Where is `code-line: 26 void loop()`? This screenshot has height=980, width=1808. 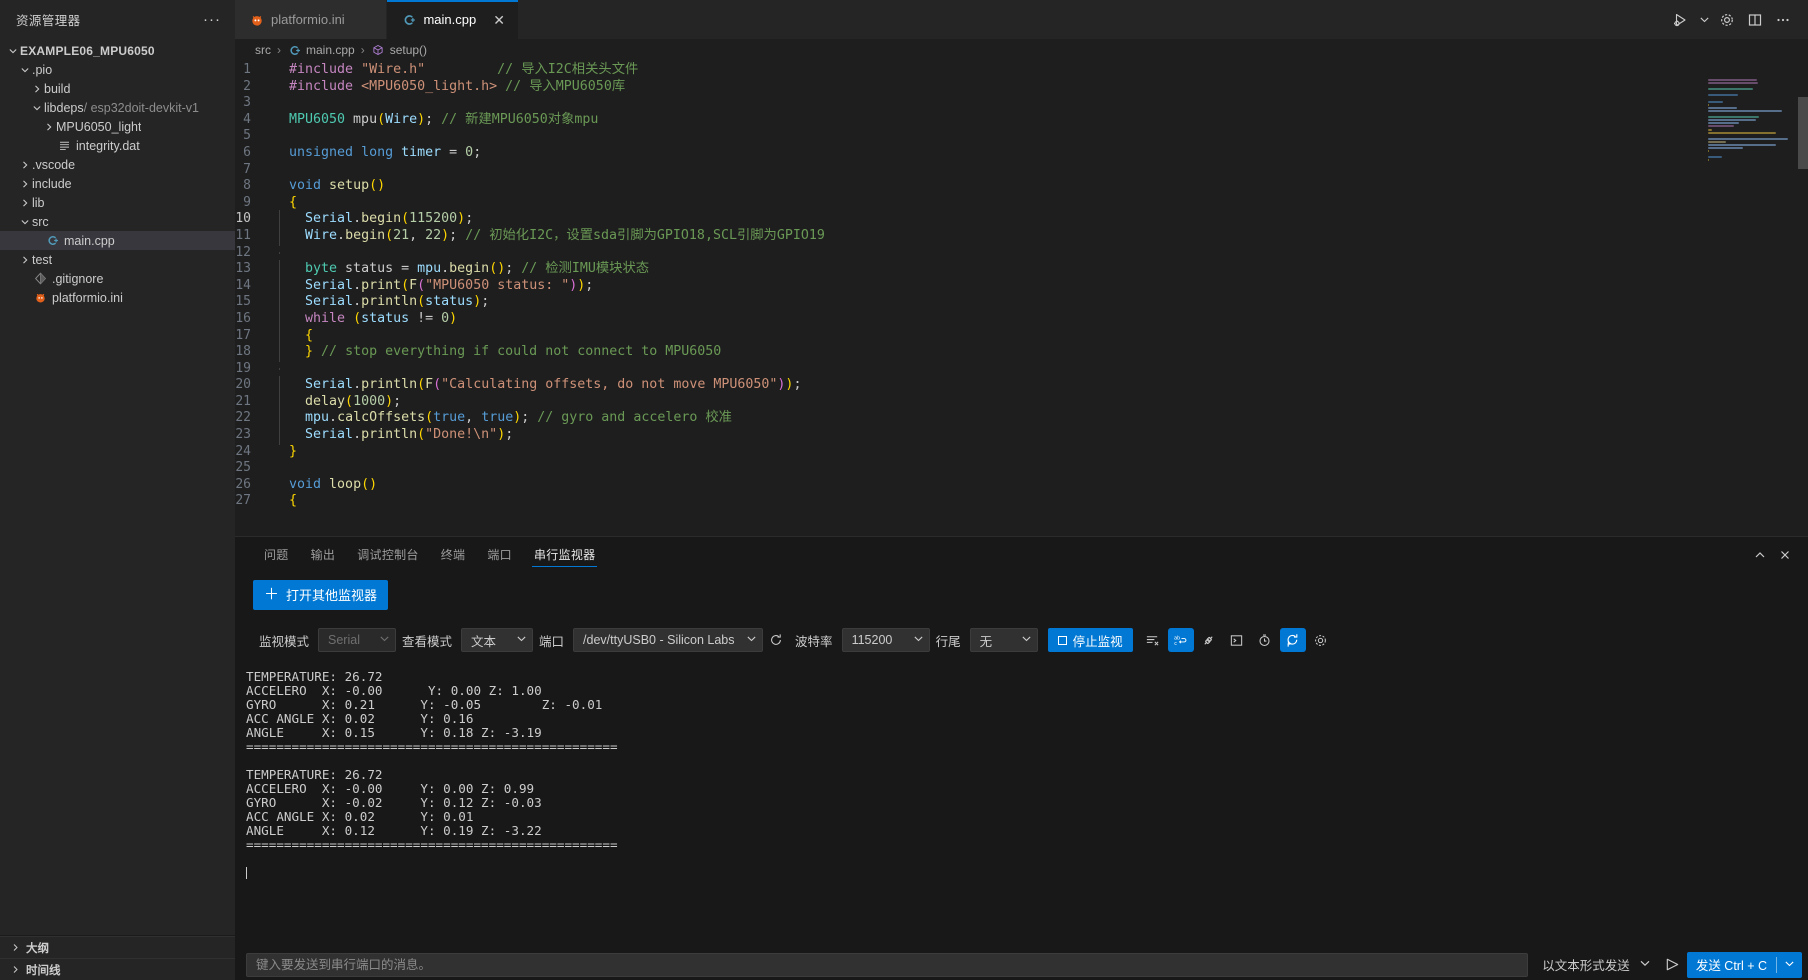 code-line: 26 void loop() is located at coordinates (1021, 485).